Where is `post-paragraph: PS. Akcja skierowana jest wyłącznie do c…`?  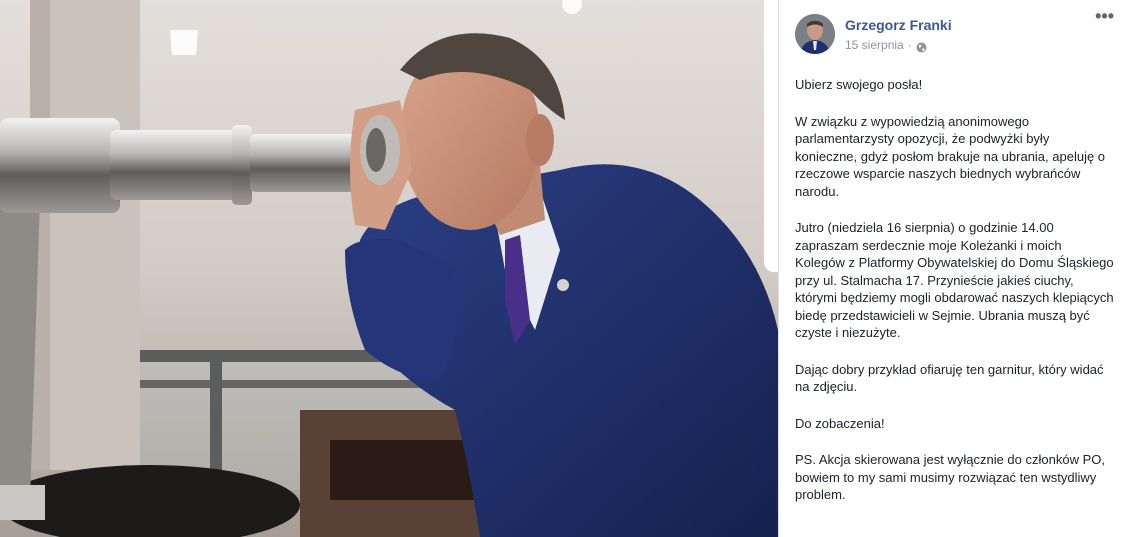 post-paragraph: PS. Akcja skierowana jest wyłącznie do c… is located at coordinates (950, 477).